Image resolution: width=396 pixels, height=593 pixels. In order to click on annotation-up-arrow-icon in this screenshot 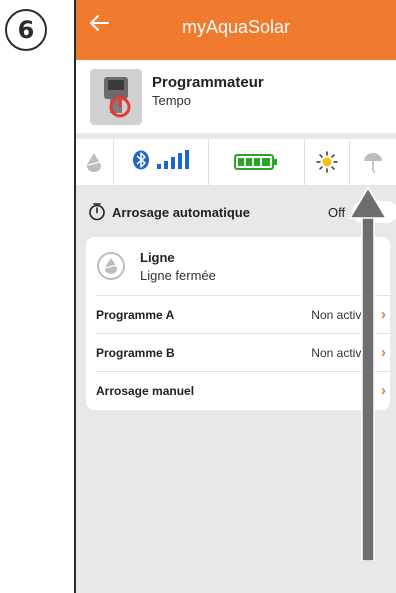, I will do `click(368, 373)`.